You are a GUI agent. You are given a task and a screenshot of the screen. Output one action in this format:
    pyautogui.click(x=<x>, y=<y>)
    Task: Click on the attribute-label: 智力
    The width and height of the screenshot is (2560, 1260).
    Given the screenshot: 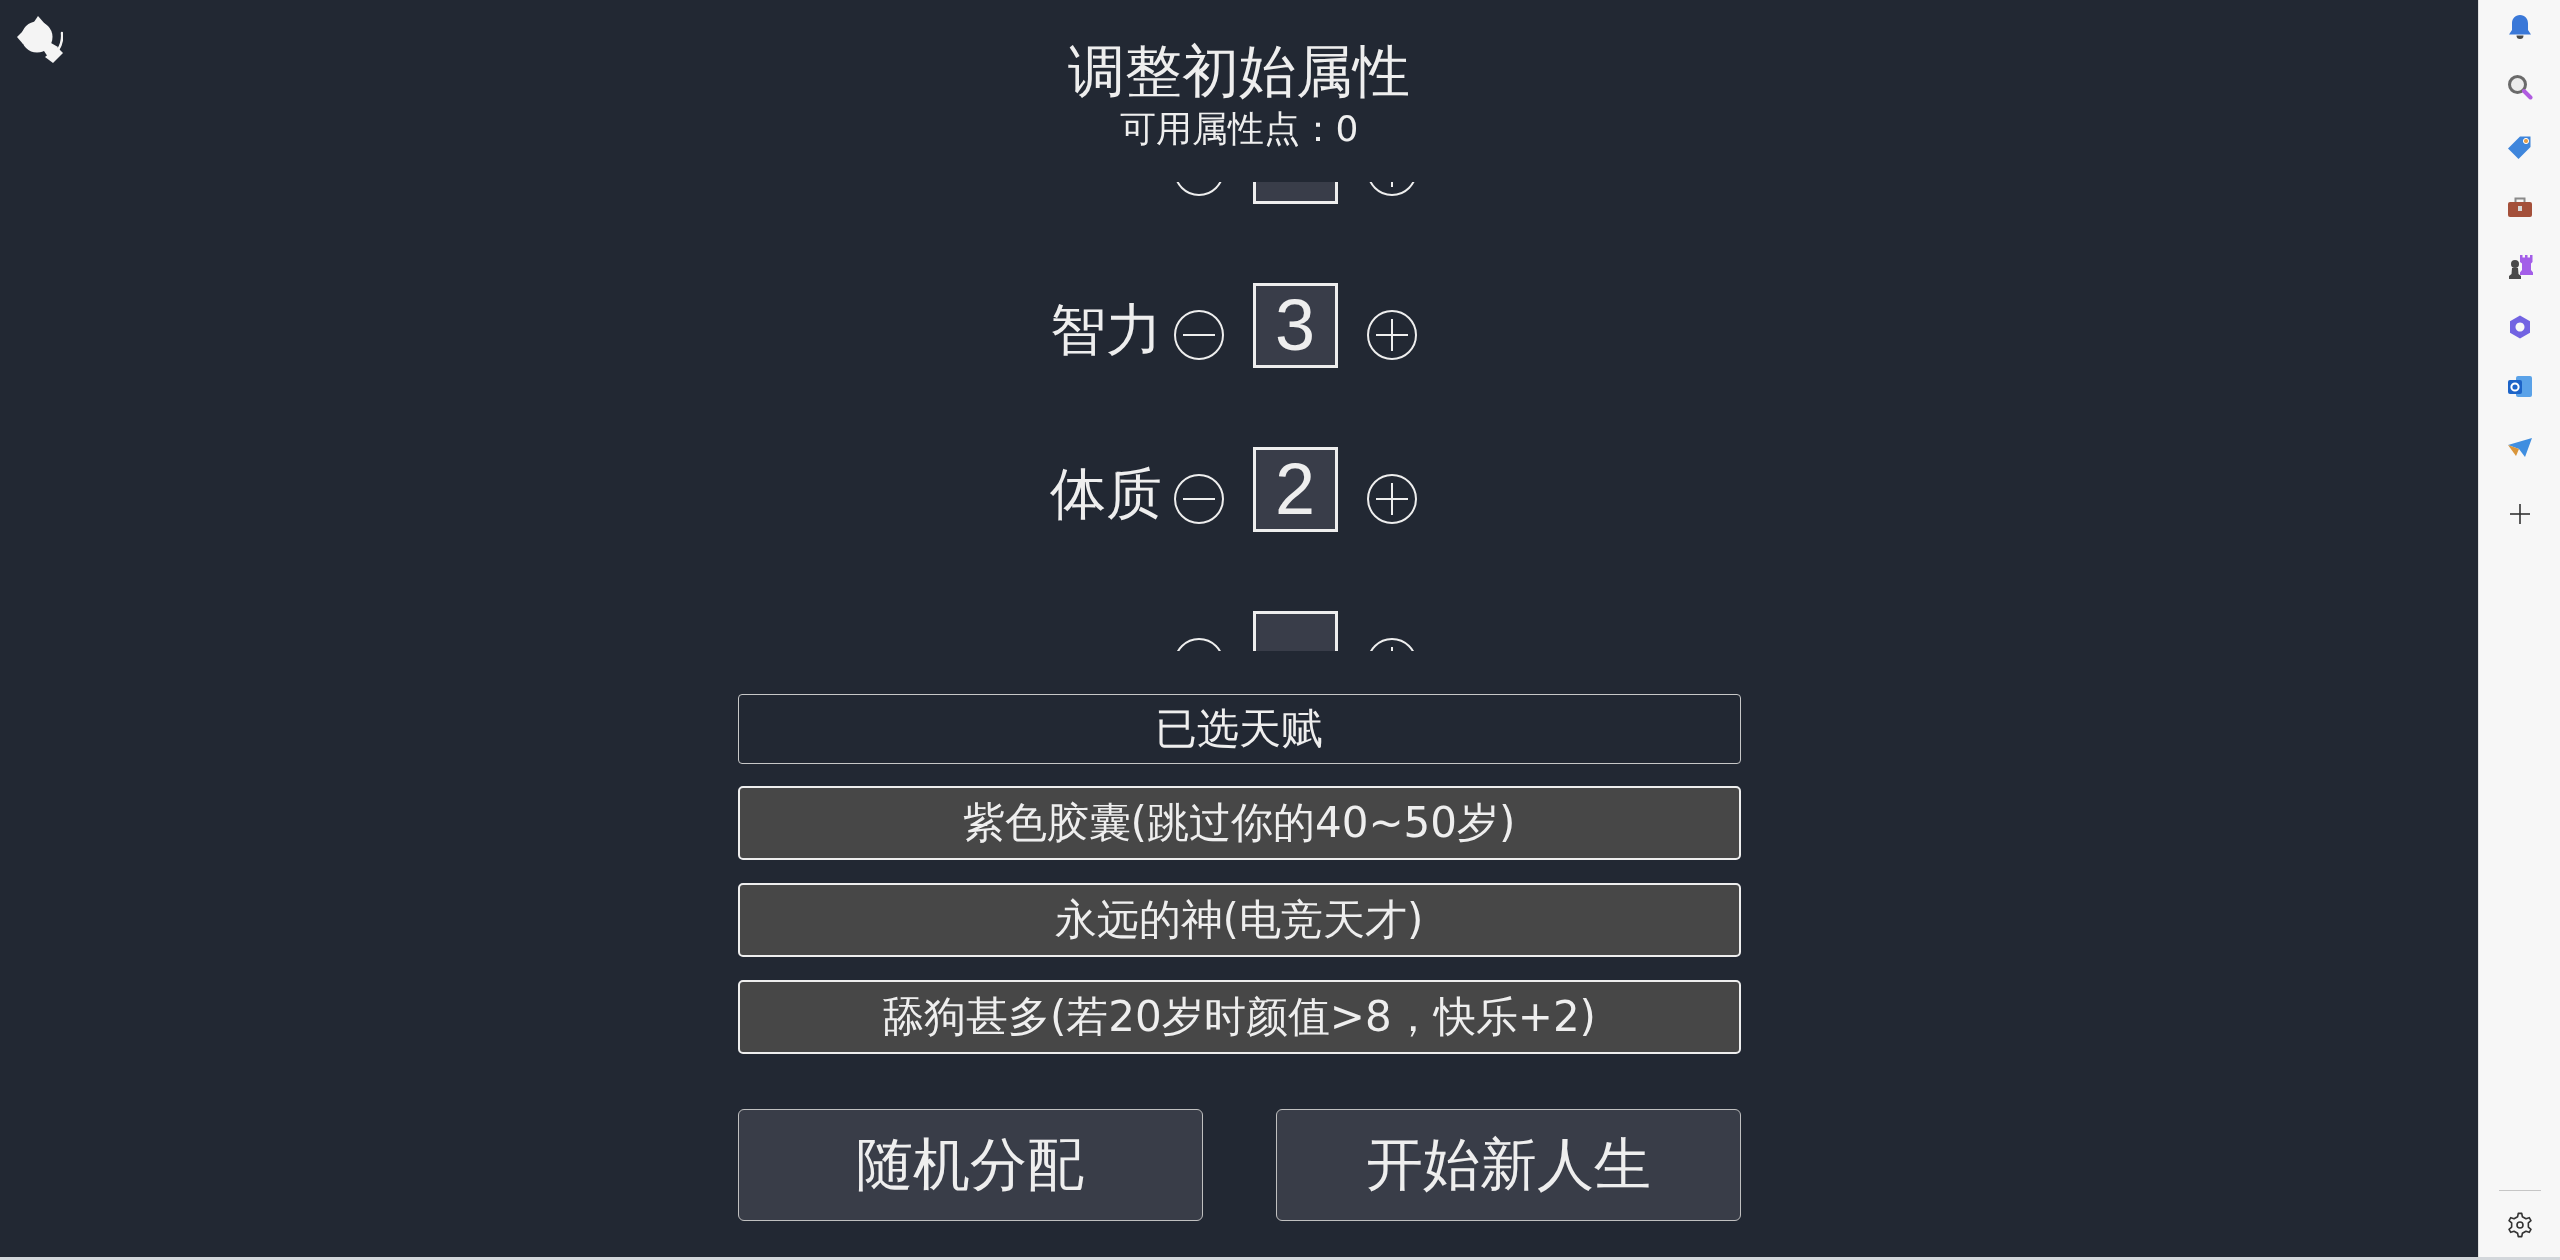 What is the action you would take?
    pyautogui.click(x=1105, y=330)
    